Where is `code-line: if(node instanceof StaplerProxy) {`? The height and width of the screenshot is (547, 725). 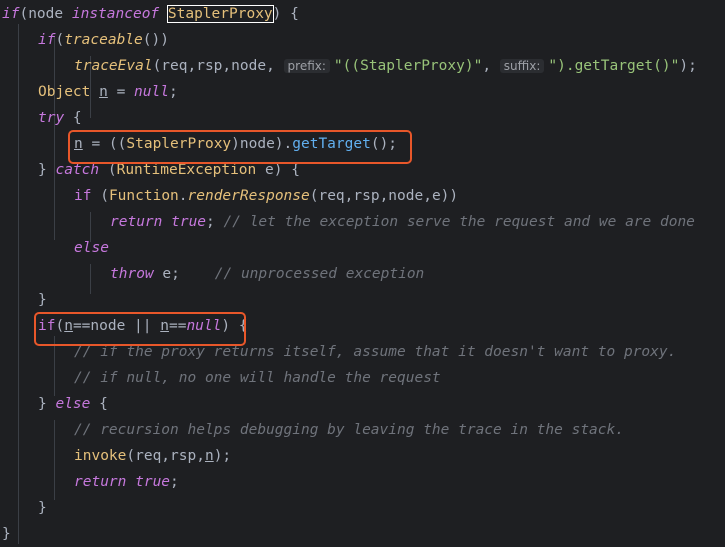
code-line: if(node instanceof StaplerProxy) { is located at coordinates (150, 14).